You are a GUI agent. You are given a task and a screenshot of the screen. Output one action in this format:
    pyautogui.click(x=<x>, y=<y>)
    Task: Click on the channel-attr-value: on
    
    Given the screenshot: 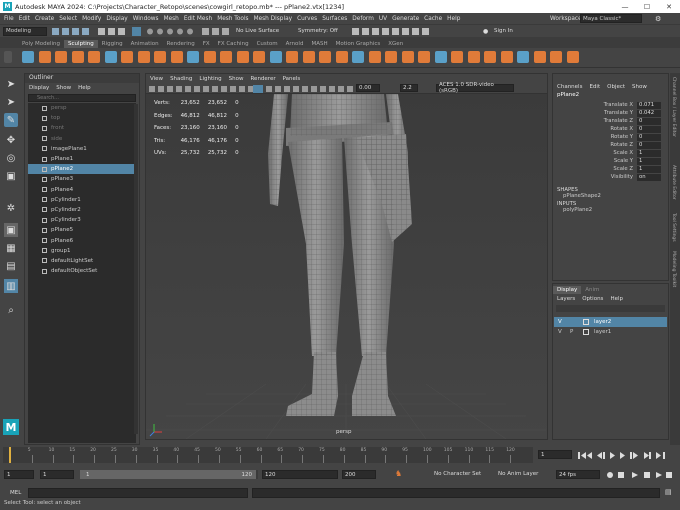 What is the action you would take?
    pyautogui.click(x=649, y=177)
    